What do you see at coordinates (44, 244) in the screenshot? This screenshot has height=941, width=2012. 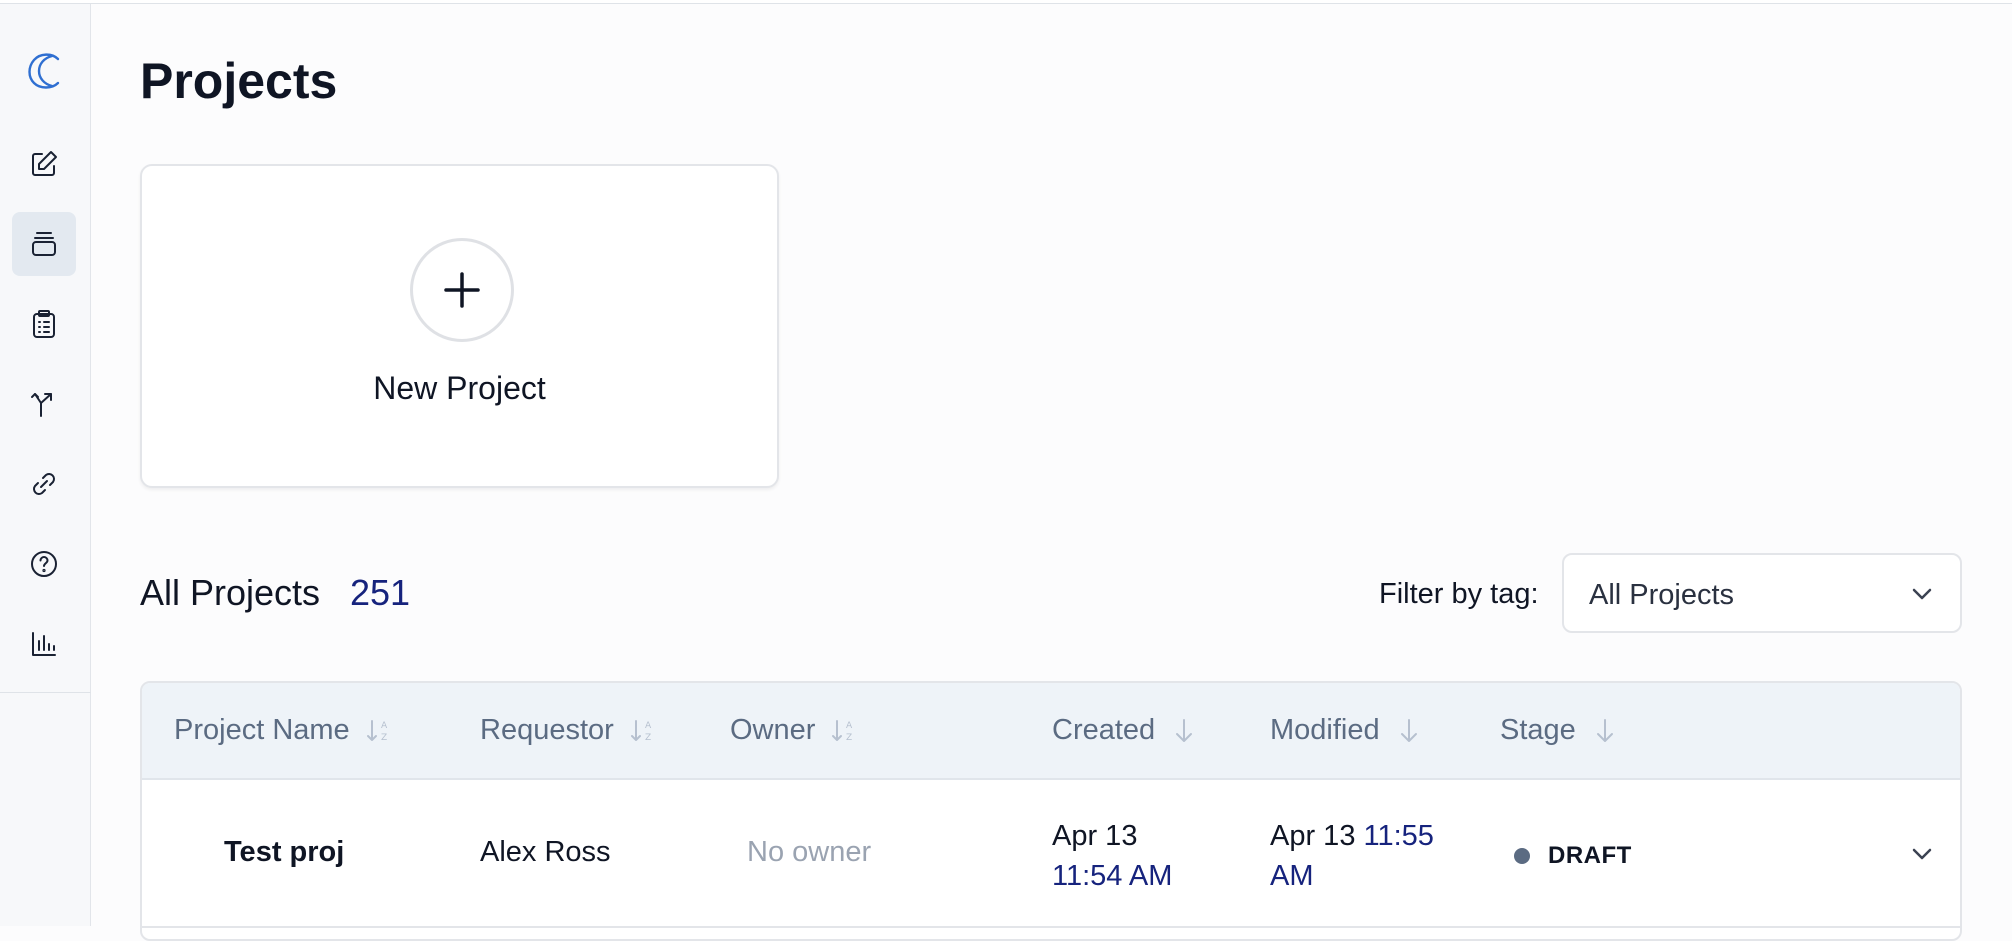 I see `stack-icon` at bounding box center [44, 244].